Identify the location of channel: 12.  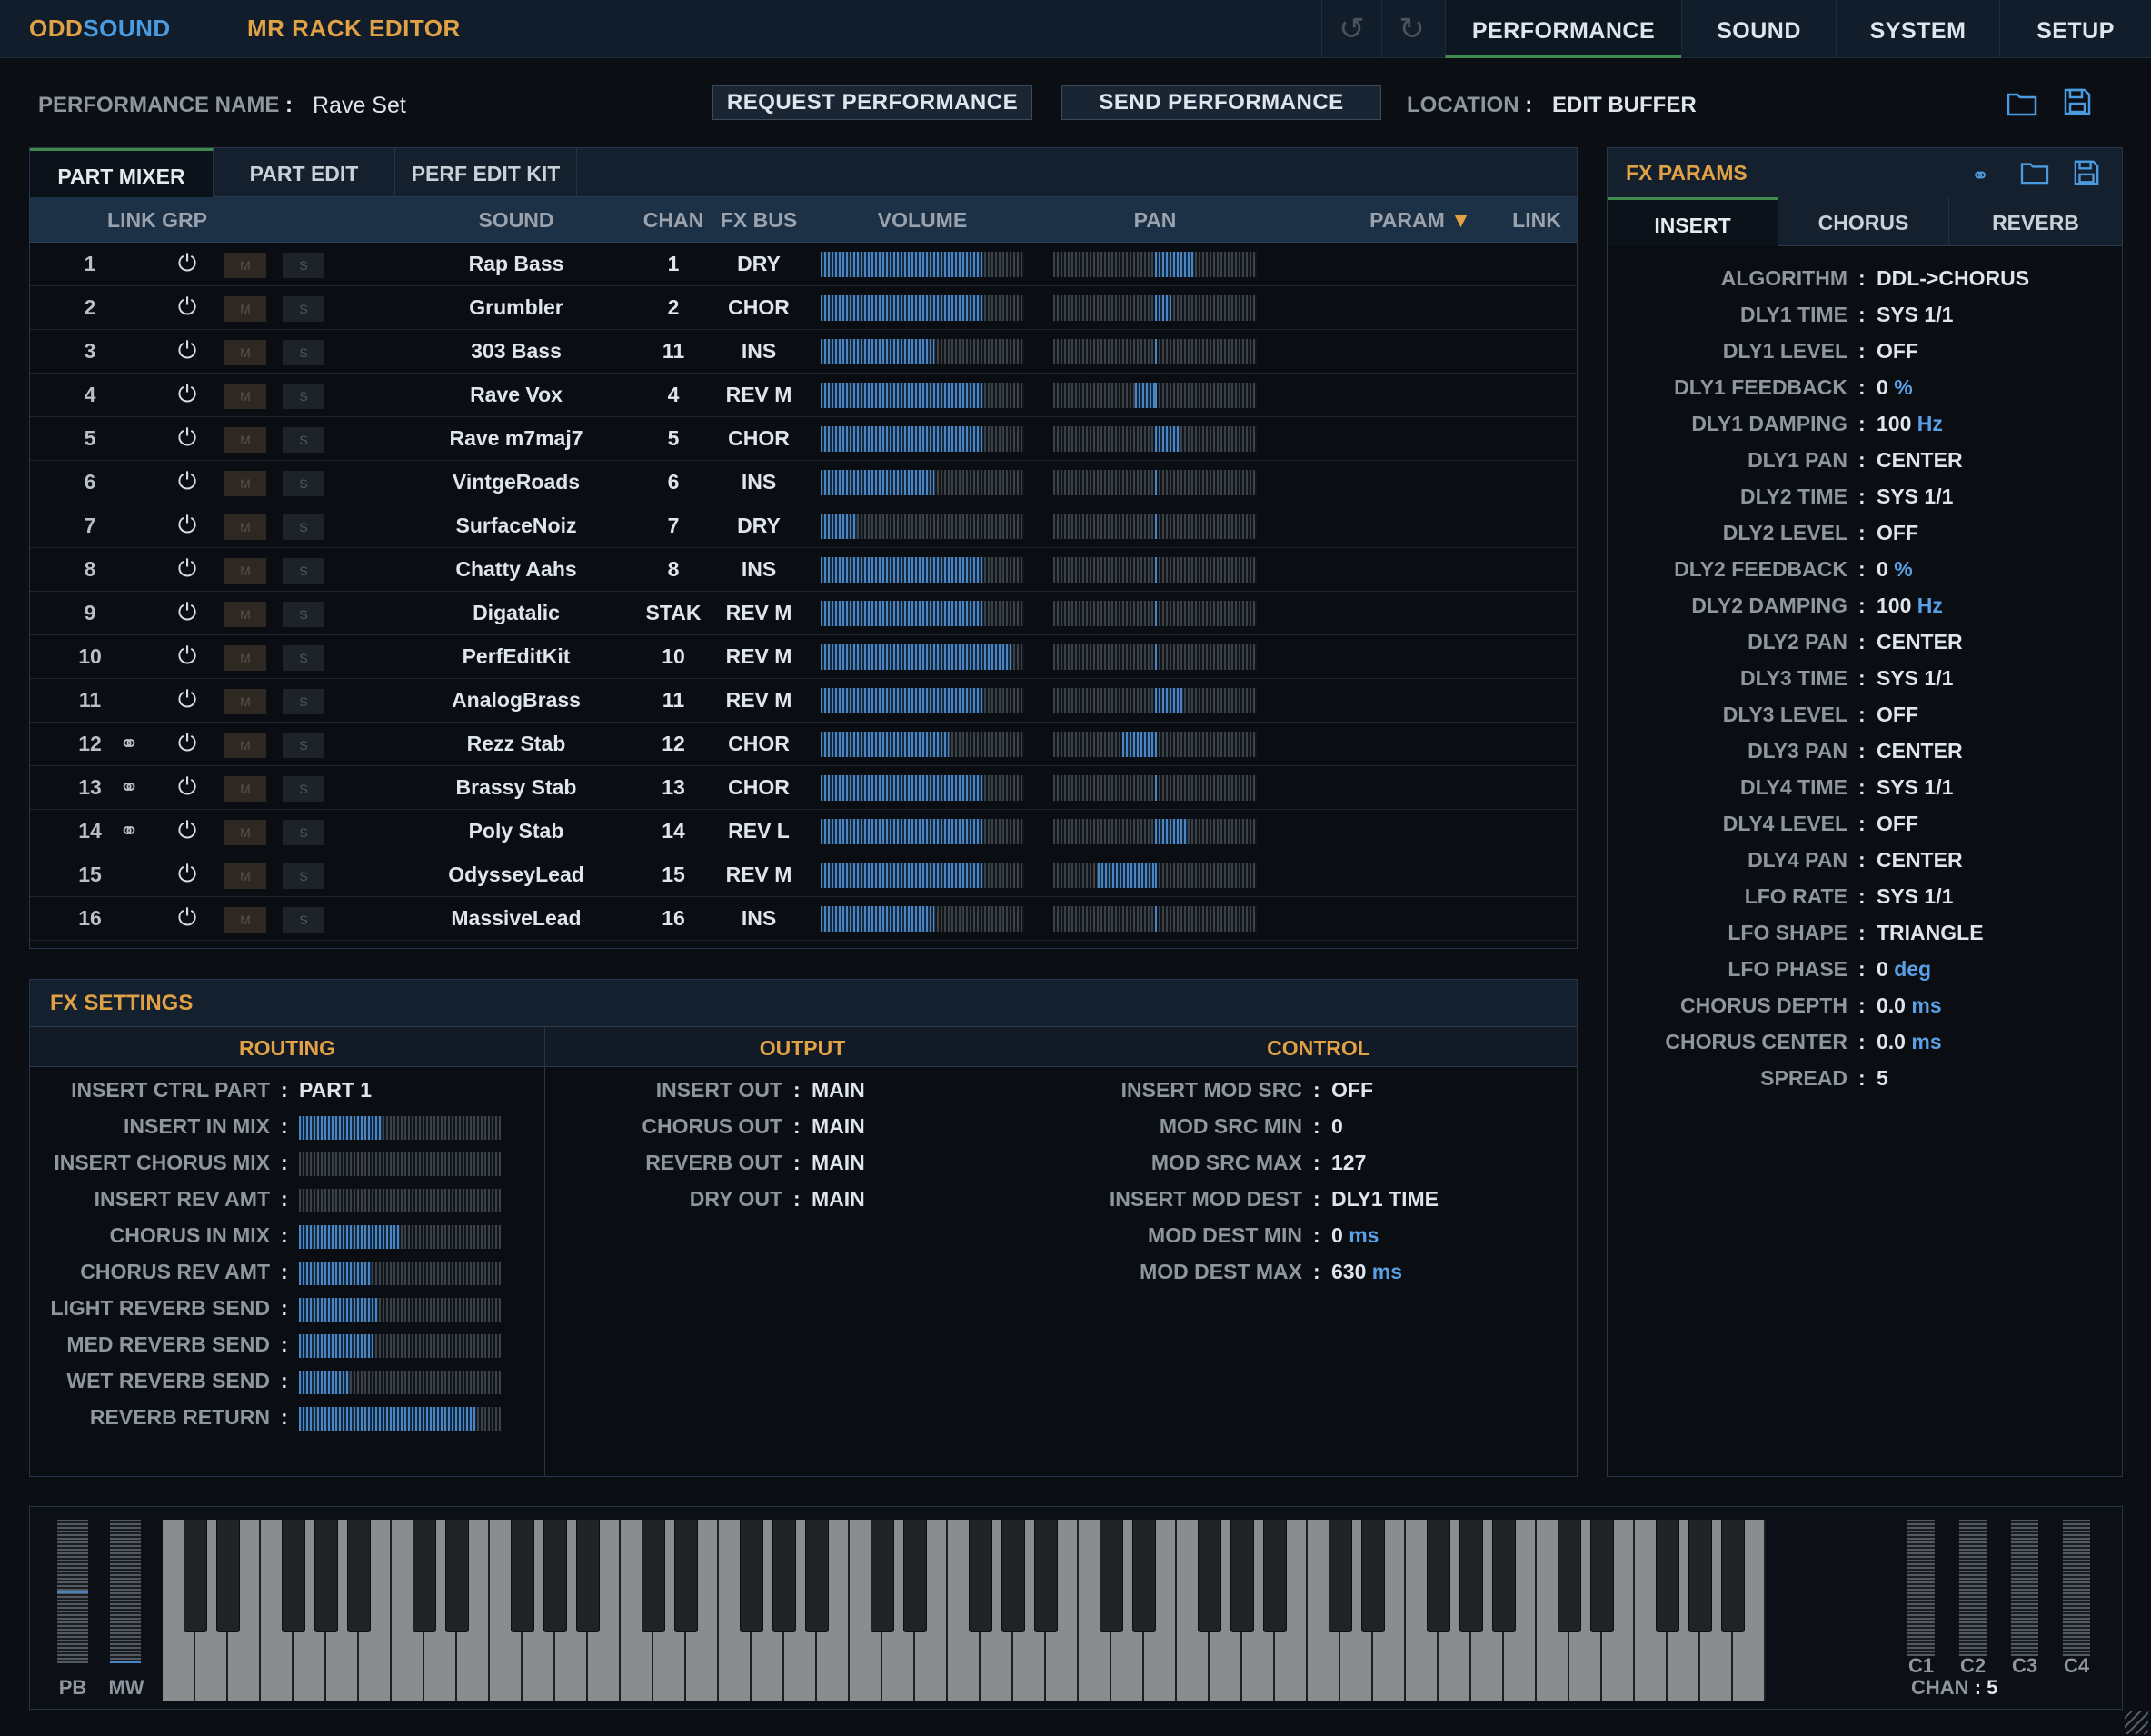
(673, 744).